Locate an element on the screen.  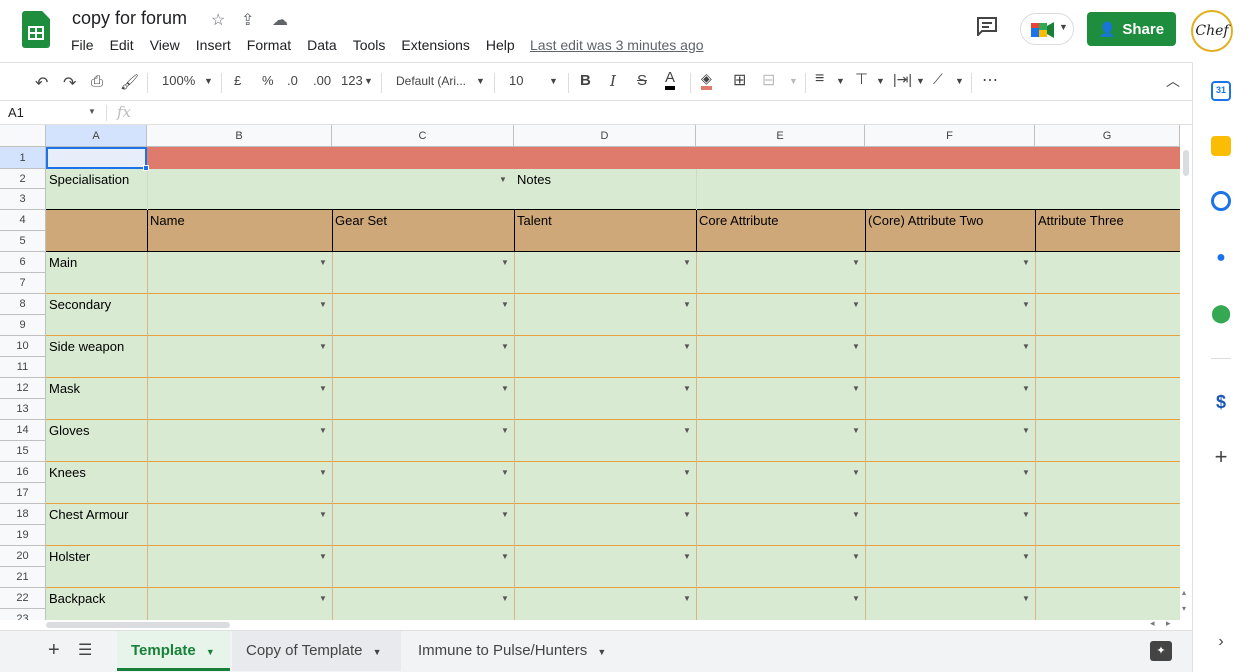
merge-cells-icon: ⊟ is located at coordinates (768, 80).